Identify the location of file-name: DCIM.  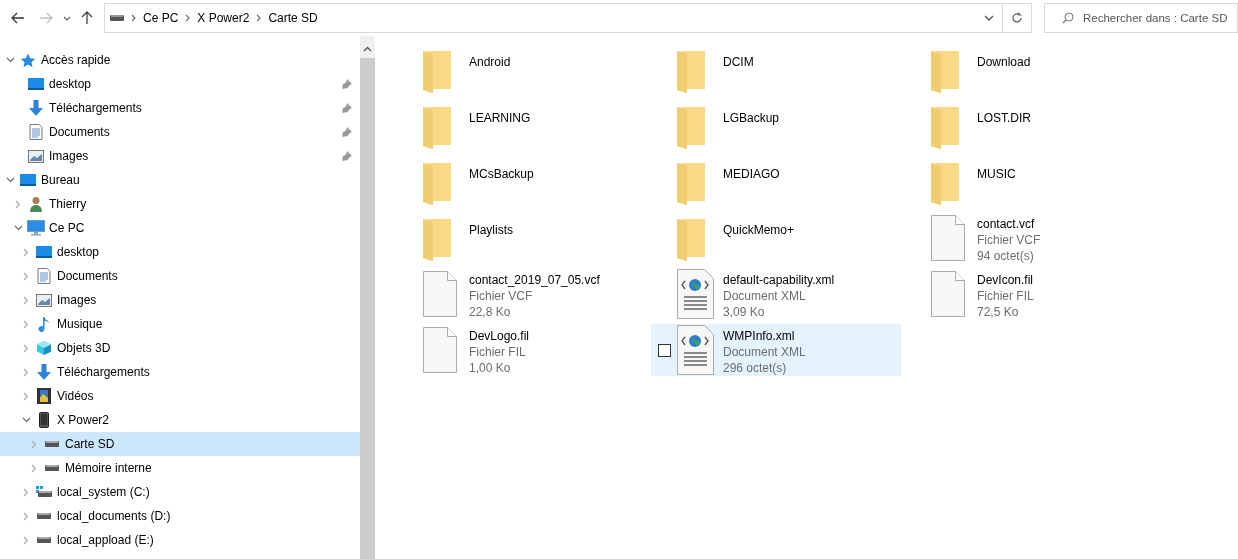
(738, 62).